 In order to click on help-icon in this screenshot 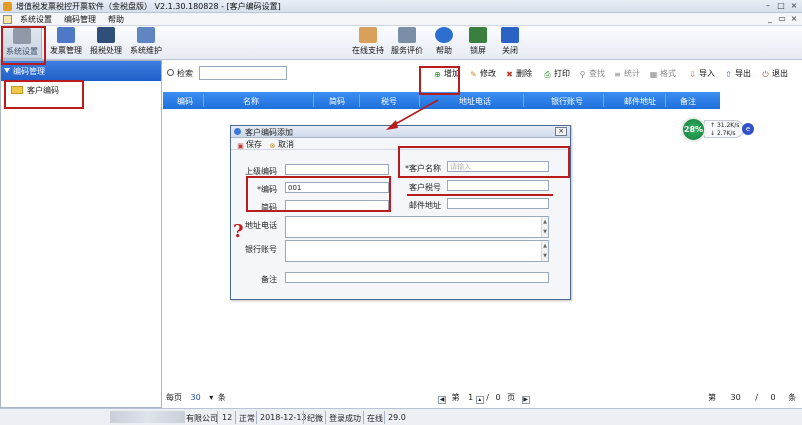, I will do `click(444, 35)`.